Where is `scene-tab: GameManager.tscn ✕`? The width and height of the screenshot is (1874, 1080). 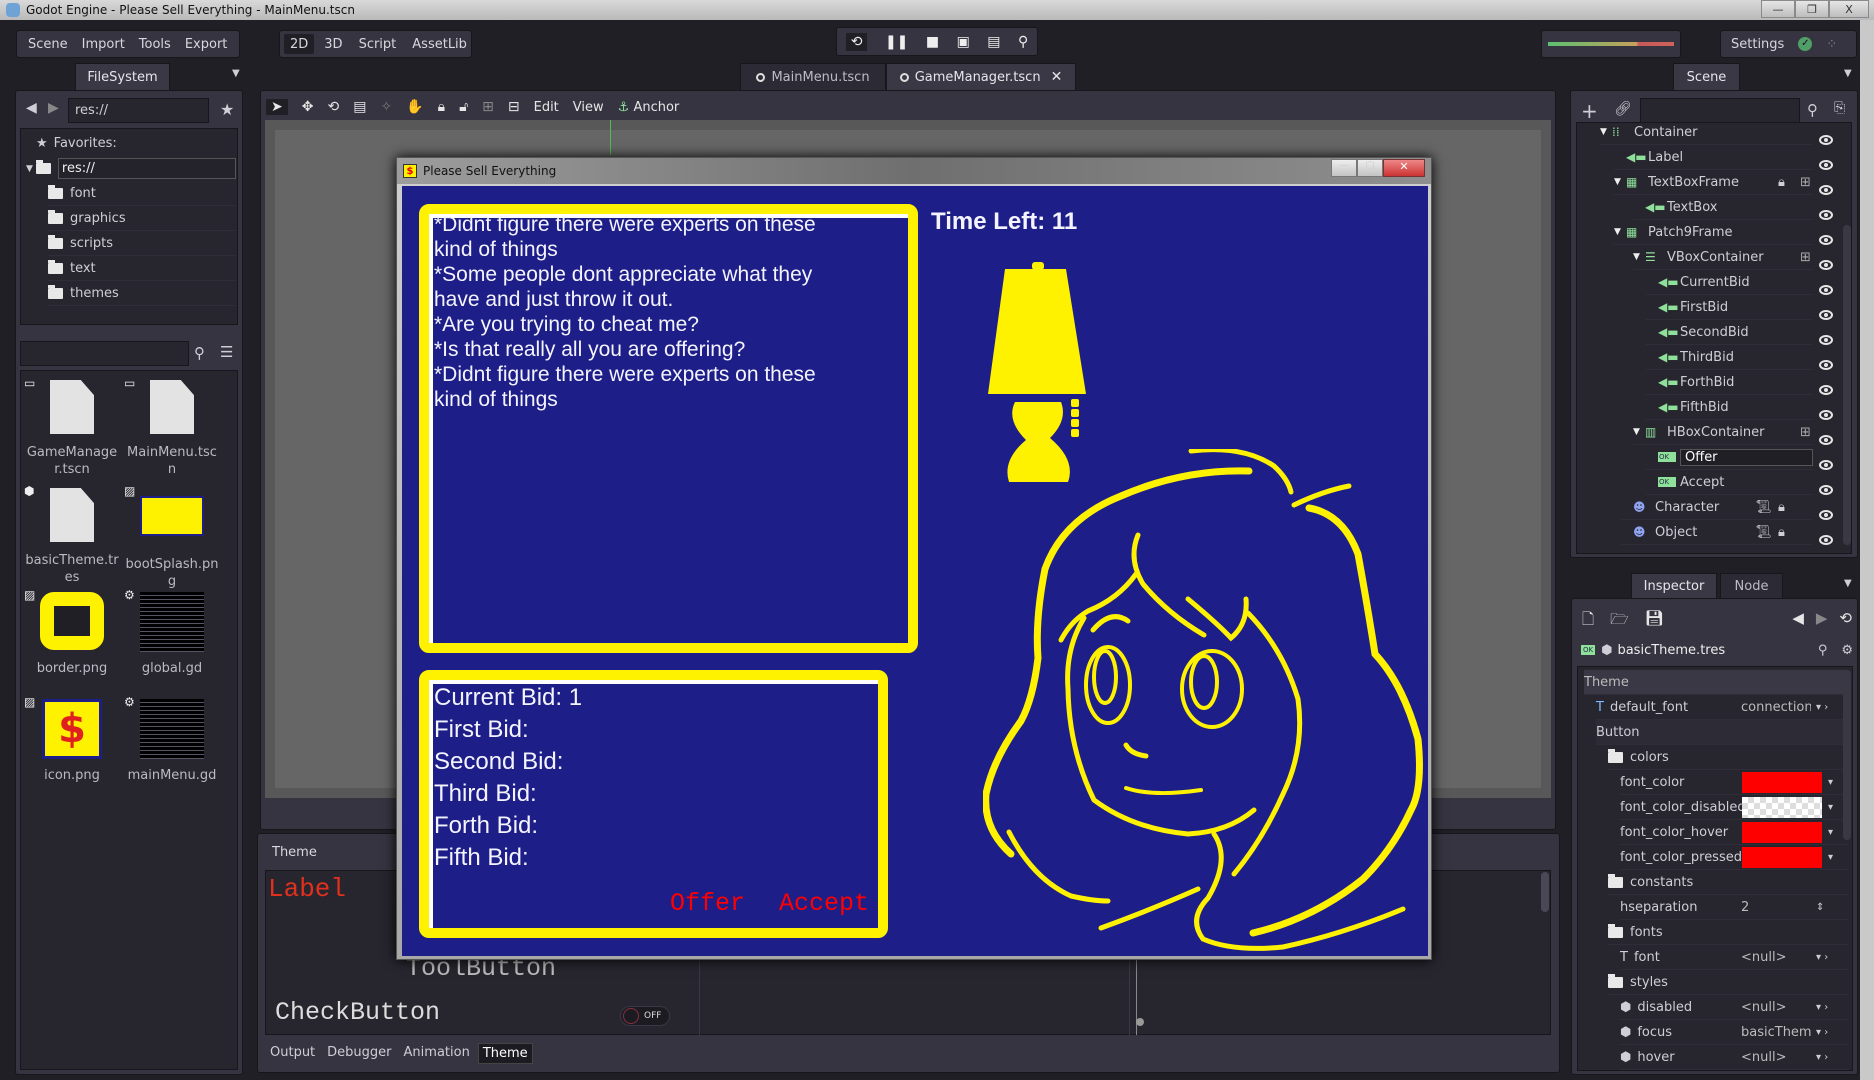
scene-tab: GameManager.tscn ✕ is located at coordinates (981, 76).